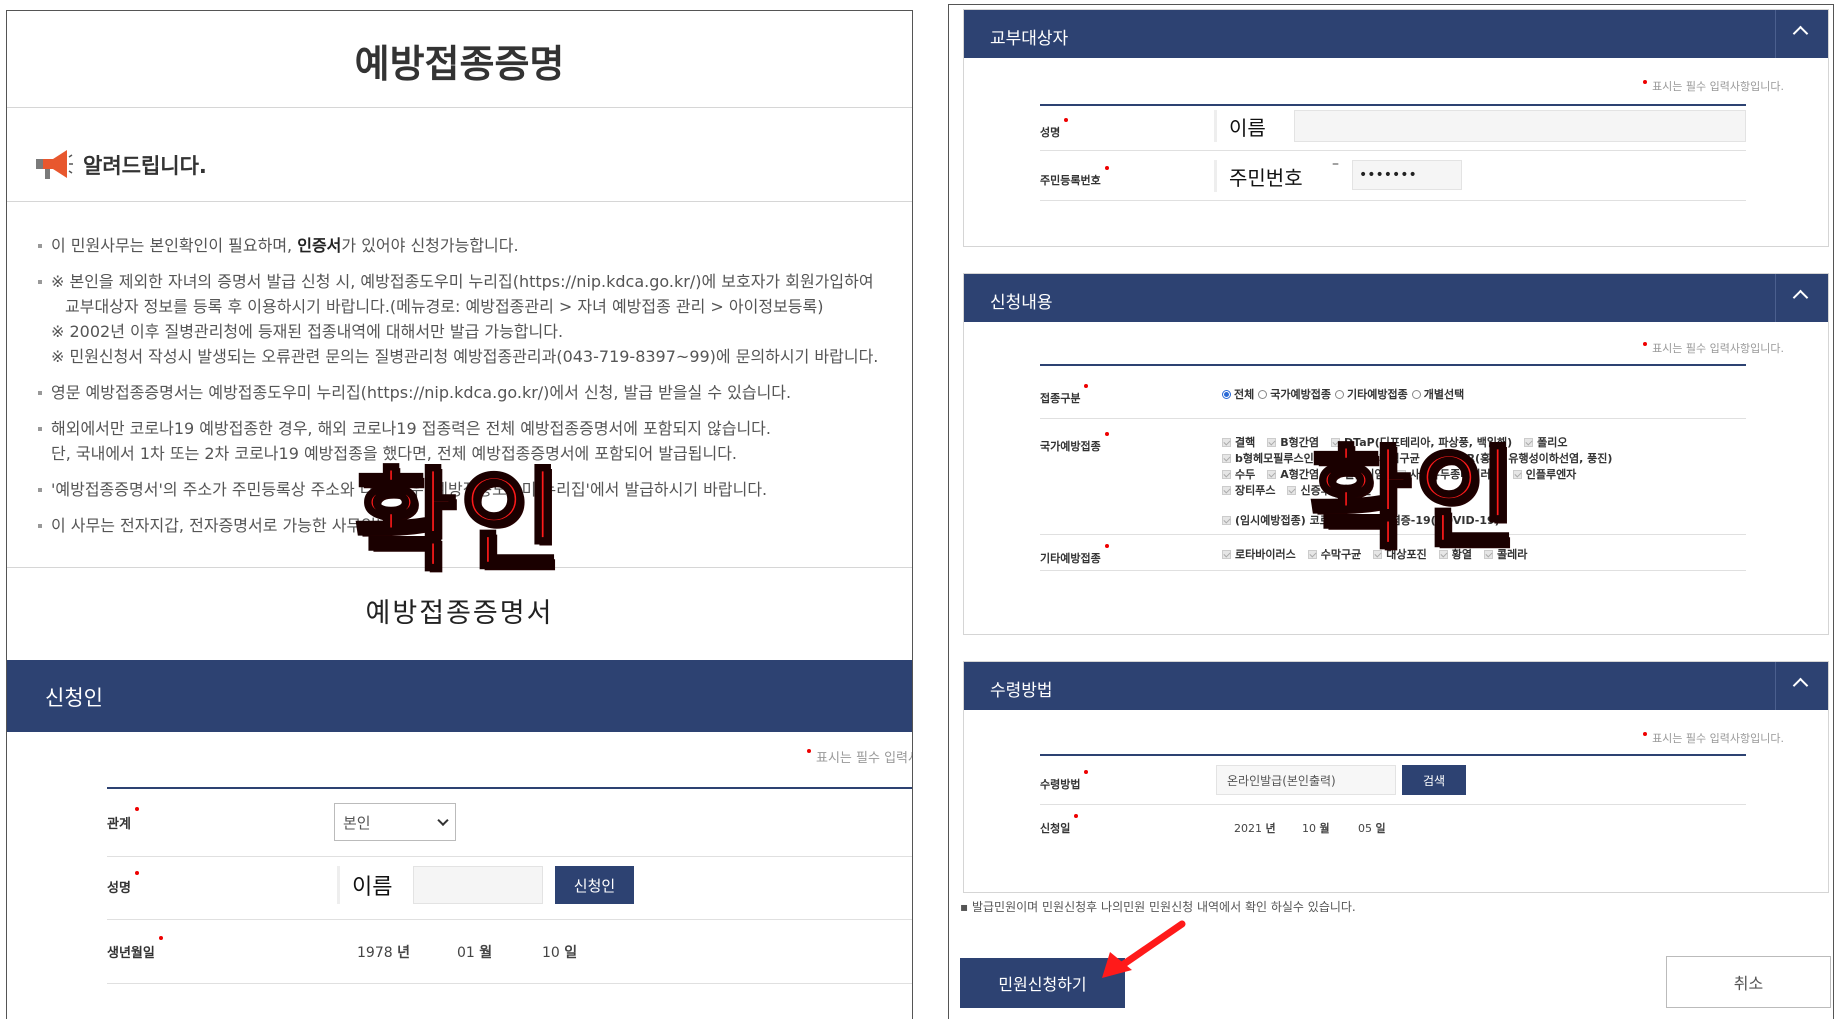  What do you see at coordinates (1267, 176) in the screenshot?
I see `rrn-front-text: 주민번호` at bounding box center [1267, 176].